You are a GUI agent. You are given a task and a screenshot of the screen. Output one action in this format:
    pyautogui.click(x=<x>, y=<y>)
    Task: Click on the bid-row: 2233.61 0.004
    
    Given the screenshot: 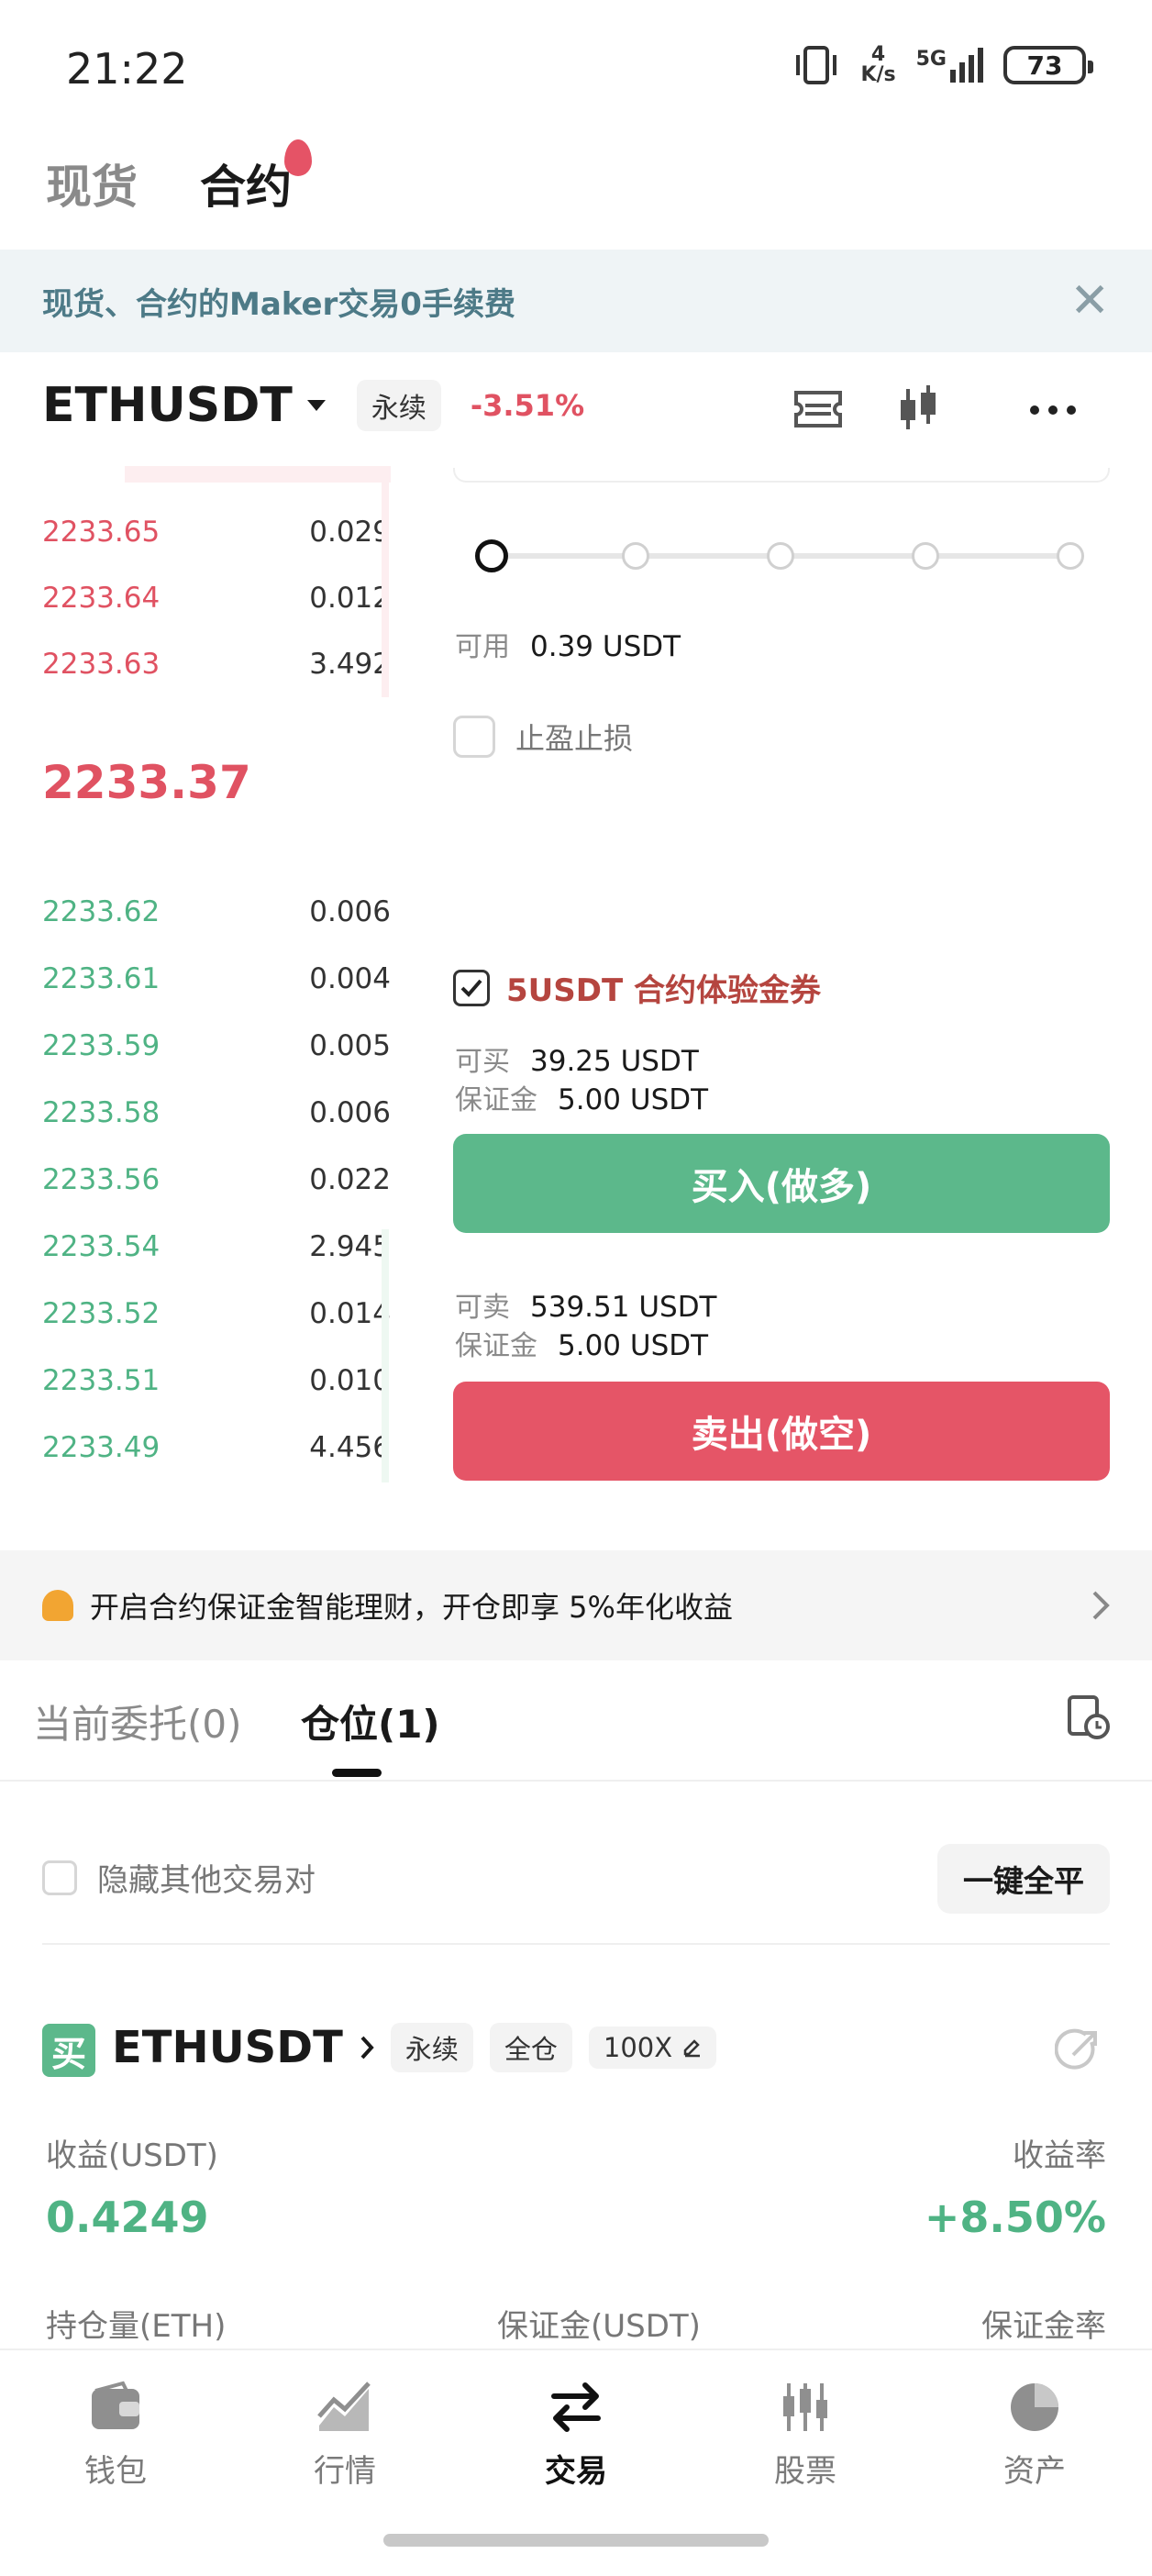 What is the action you would take?
    pyautogui.click(x=216, y=979)
    